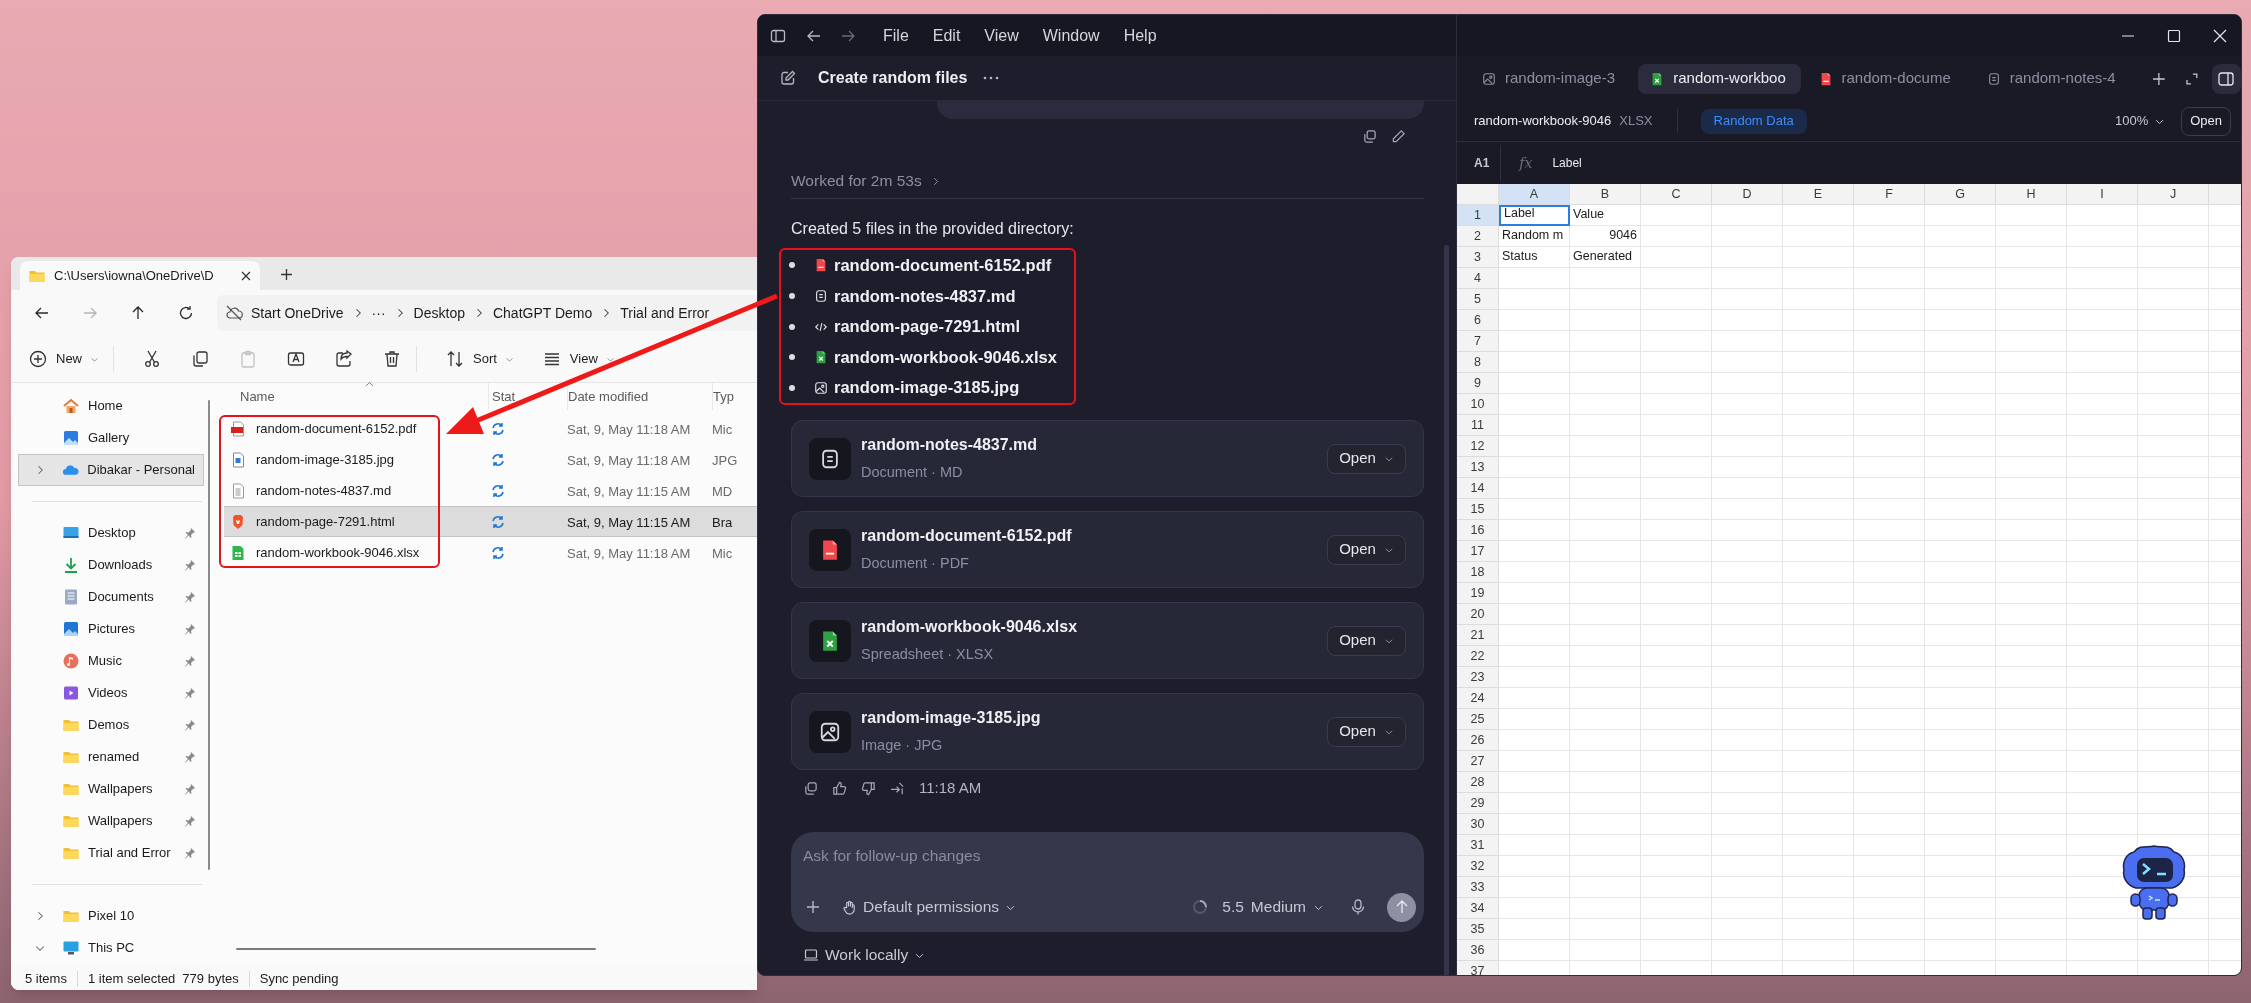 Image resolution: width=2251 pixels, height=1003 pixels. Describe the element at coordinates (1719, 78) in the screenshot. I see `file-tab: random-workboo` at that location.